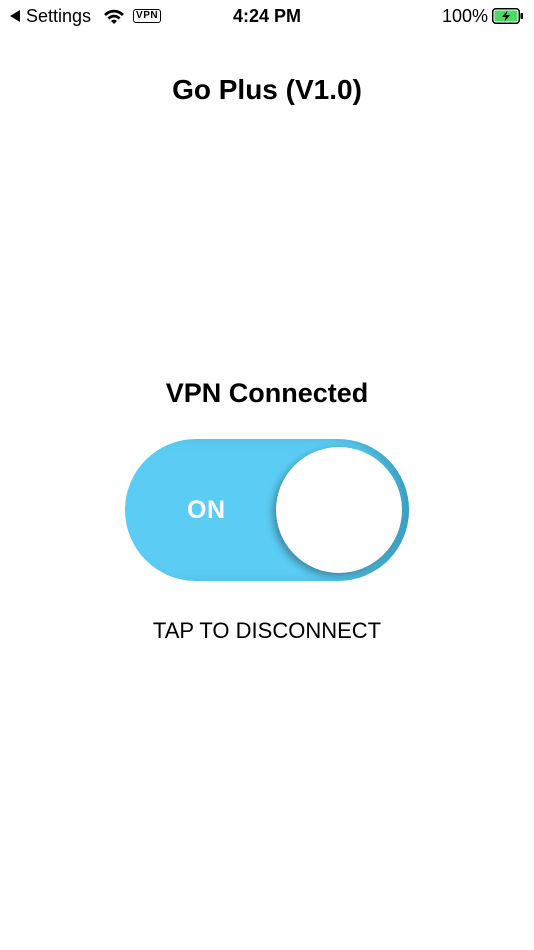 This screenshot has height=950, width=534. I want to click on vpn-toggle-switch: ON, so click(267, 510).